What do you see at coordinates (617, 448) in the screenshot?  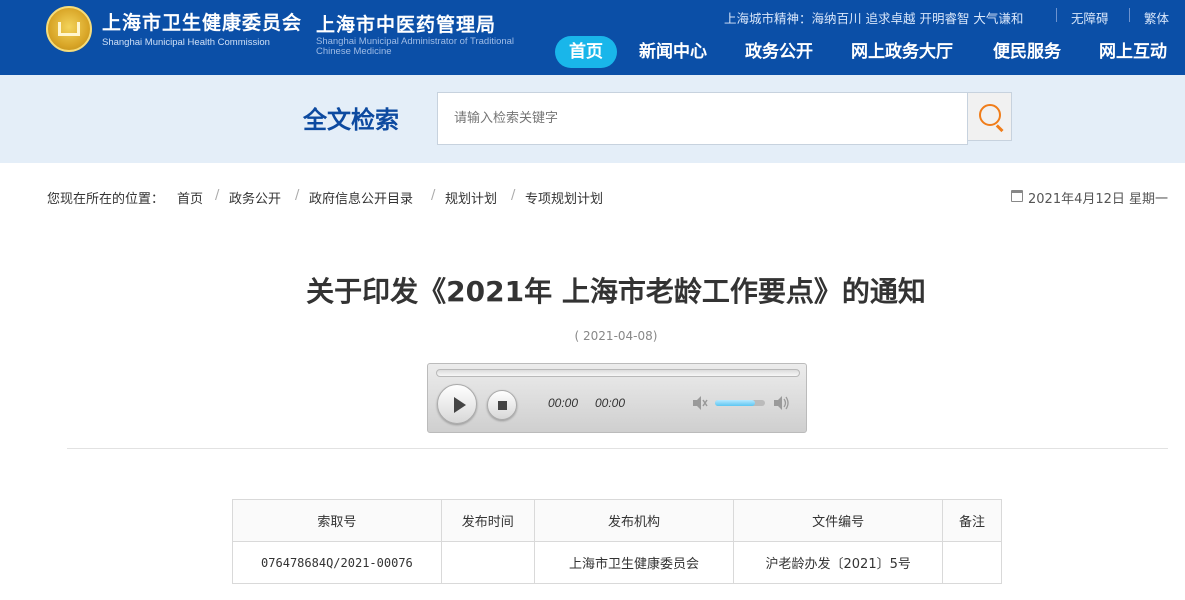 I see `content-divider` at bounding box center [617, 448].